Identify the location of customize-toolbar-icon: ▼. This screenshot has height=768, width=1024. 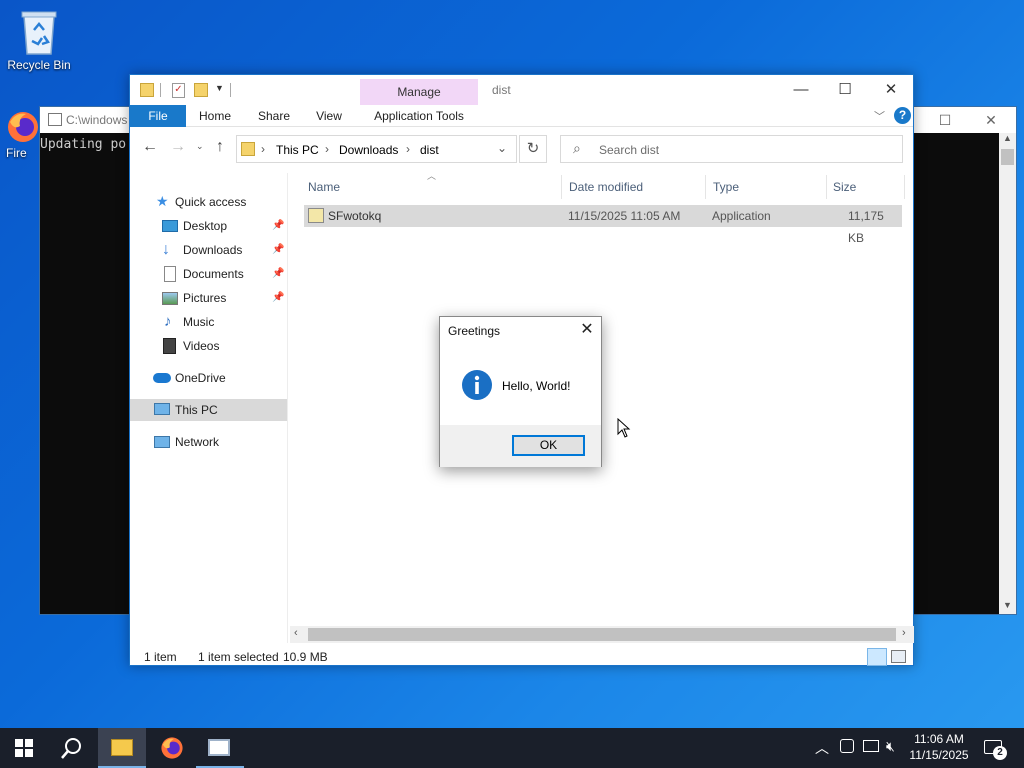
(219, 88).